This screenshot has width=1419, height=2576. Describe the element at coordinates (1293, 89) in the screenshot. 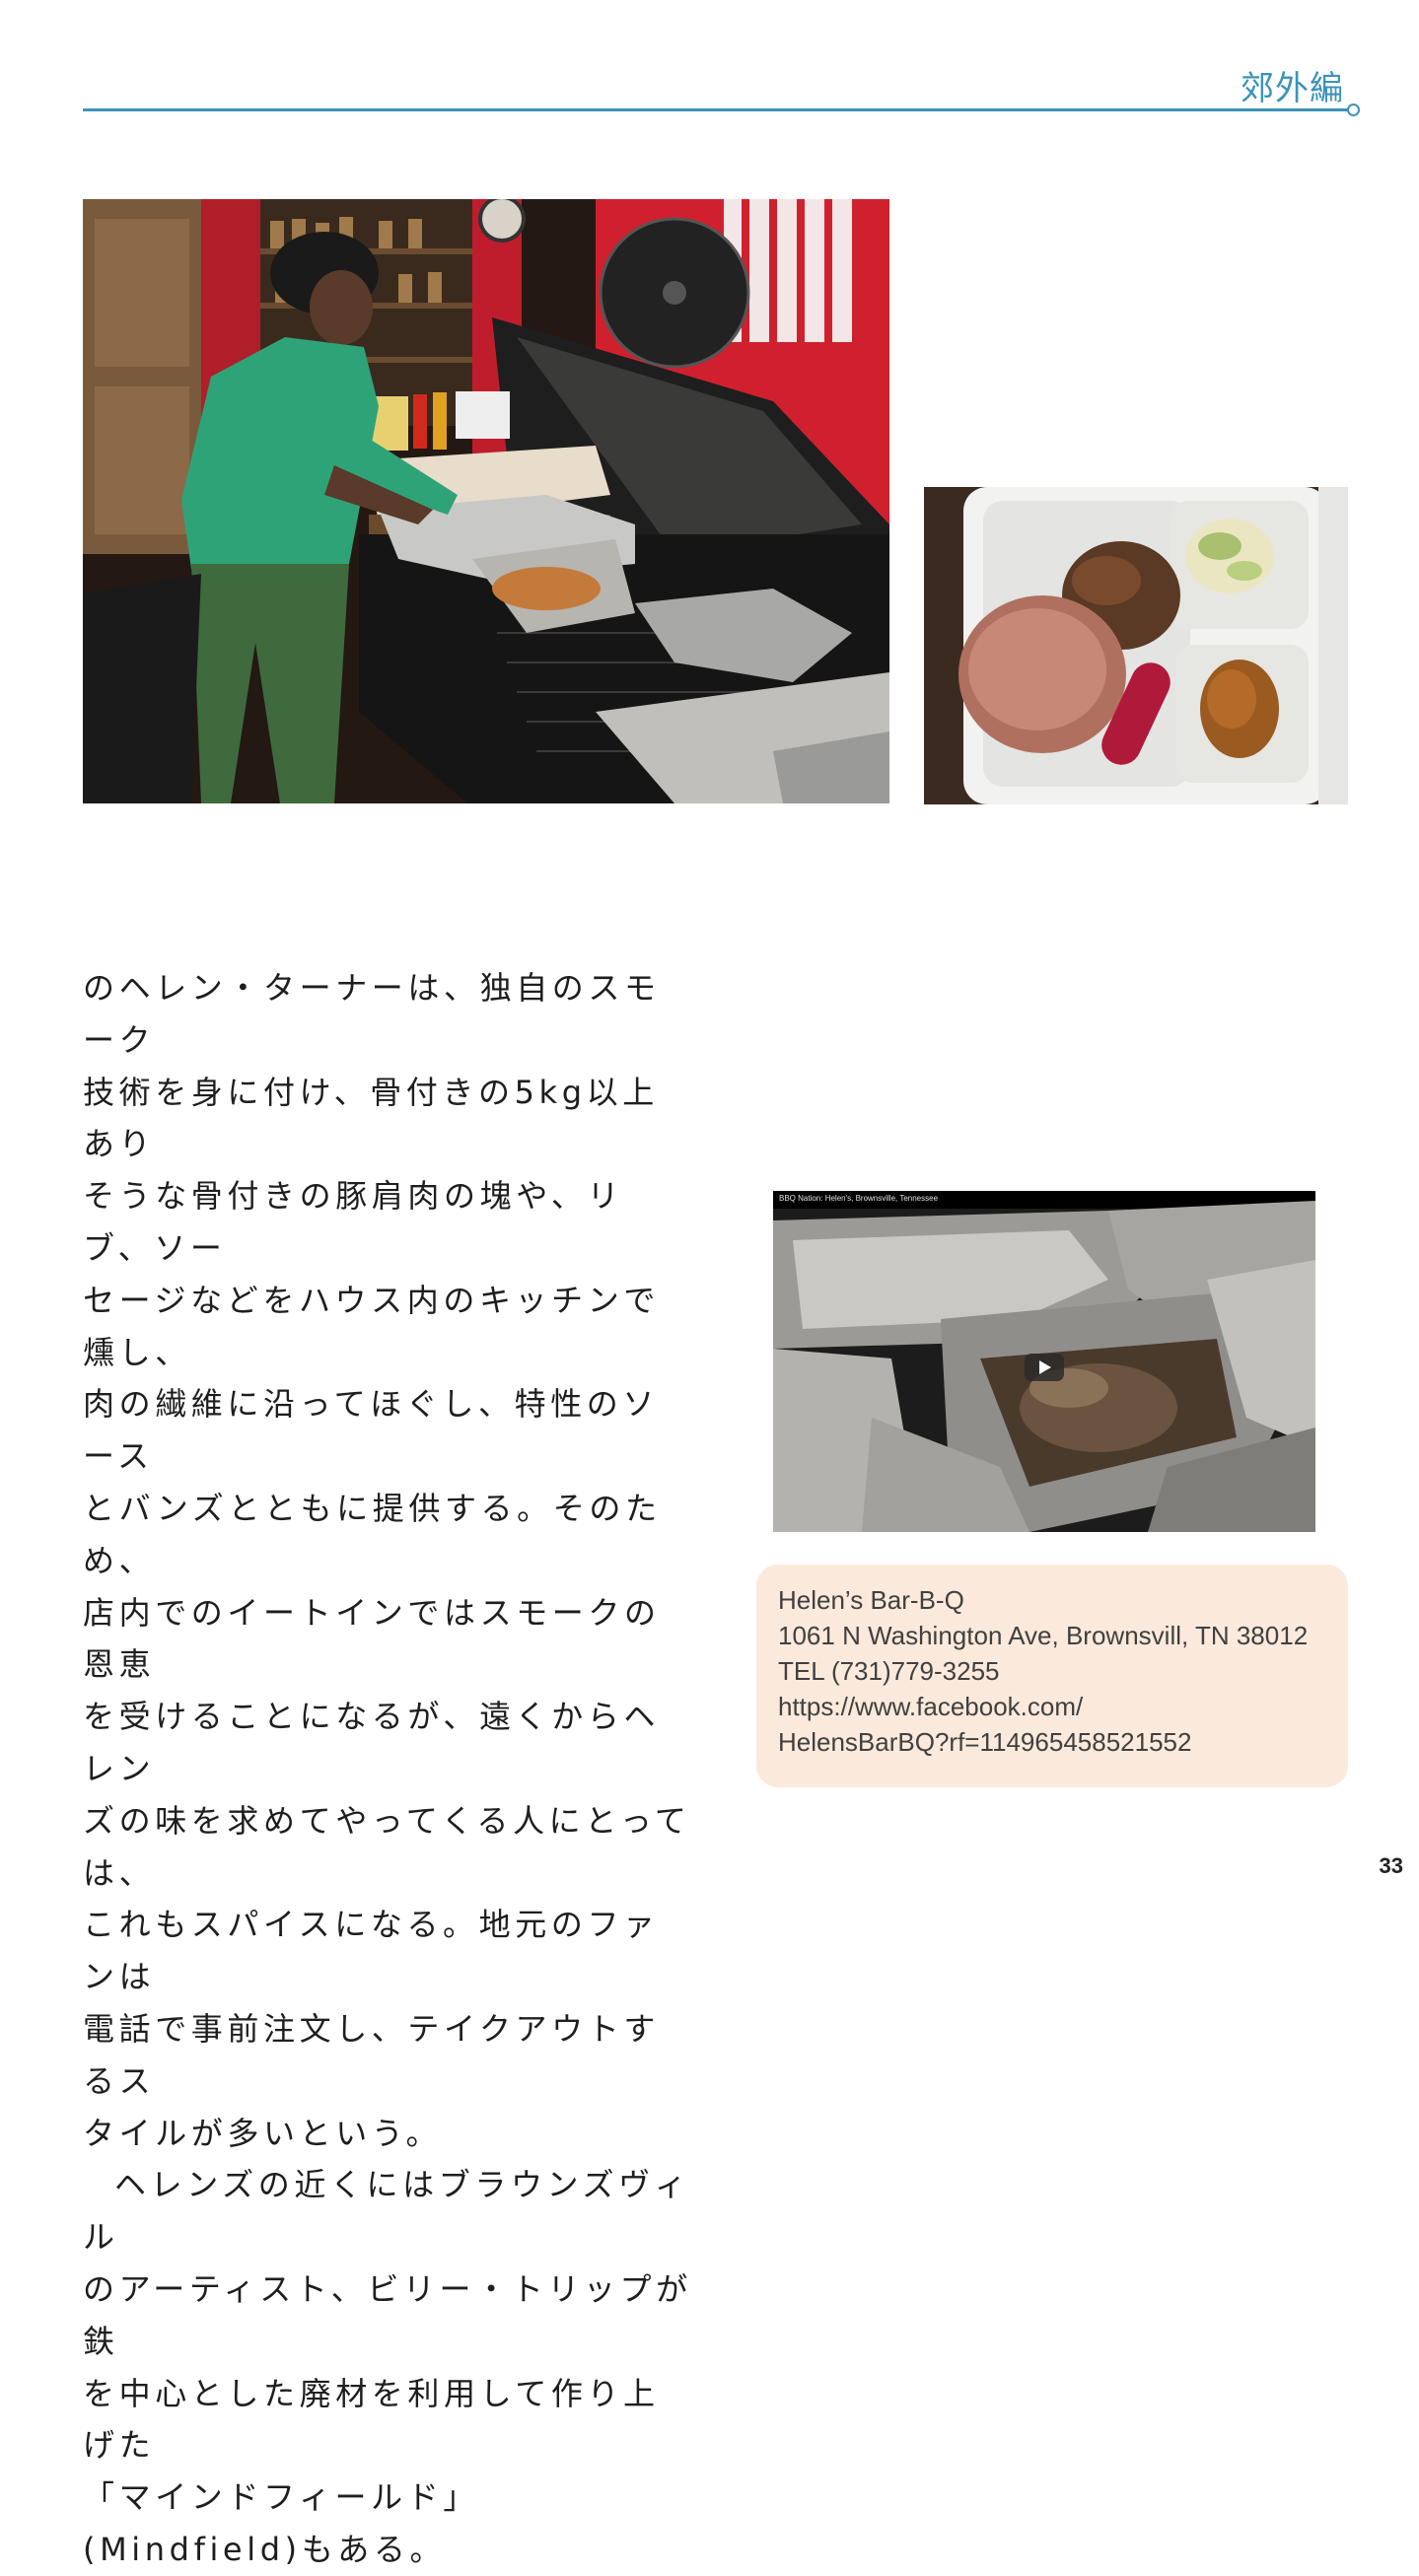

I see `section-label: 郊外編` at that location.